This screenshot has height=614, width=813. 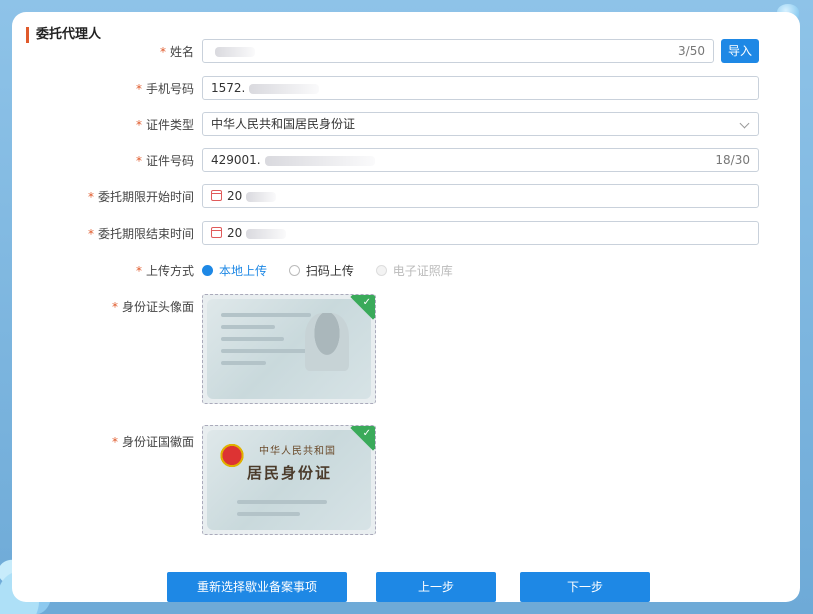 I want to click on id-number-row: * 证件号码 429001. 18/30, so click(x=406, y=160).